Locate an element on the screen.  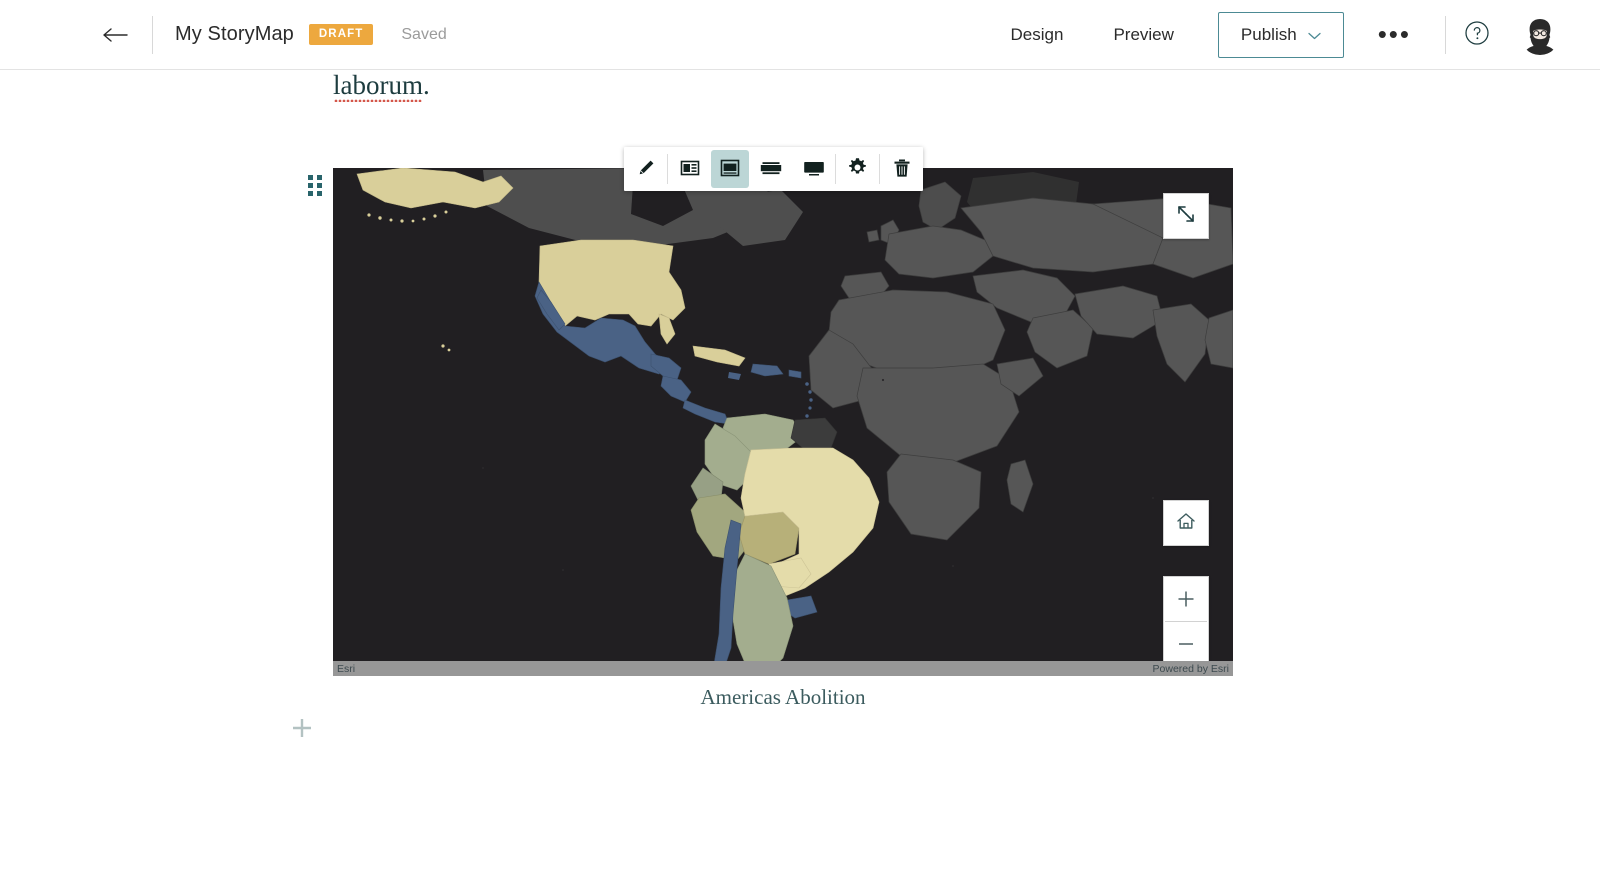
size-medium-button is located at coordinates (730, 169).